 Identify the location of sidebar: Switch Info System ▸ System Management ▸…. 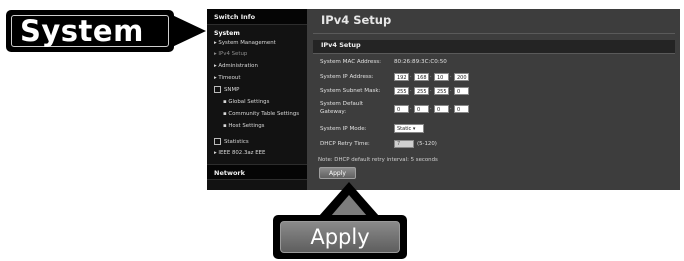
(257, 99).